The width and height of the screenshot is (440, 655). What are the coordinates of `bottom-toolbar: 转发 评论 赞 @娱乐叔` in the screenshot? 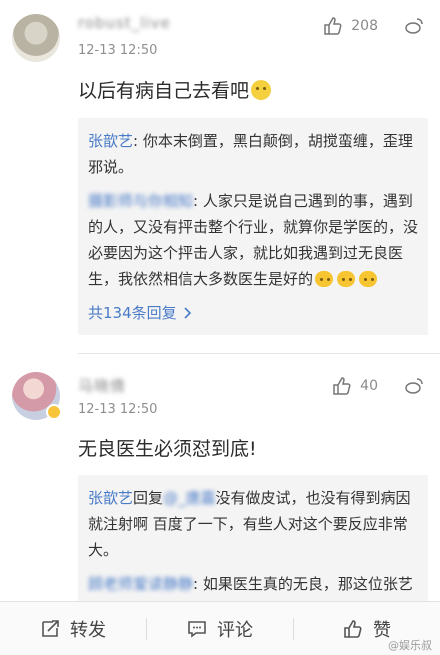 It's located at (220, 628).